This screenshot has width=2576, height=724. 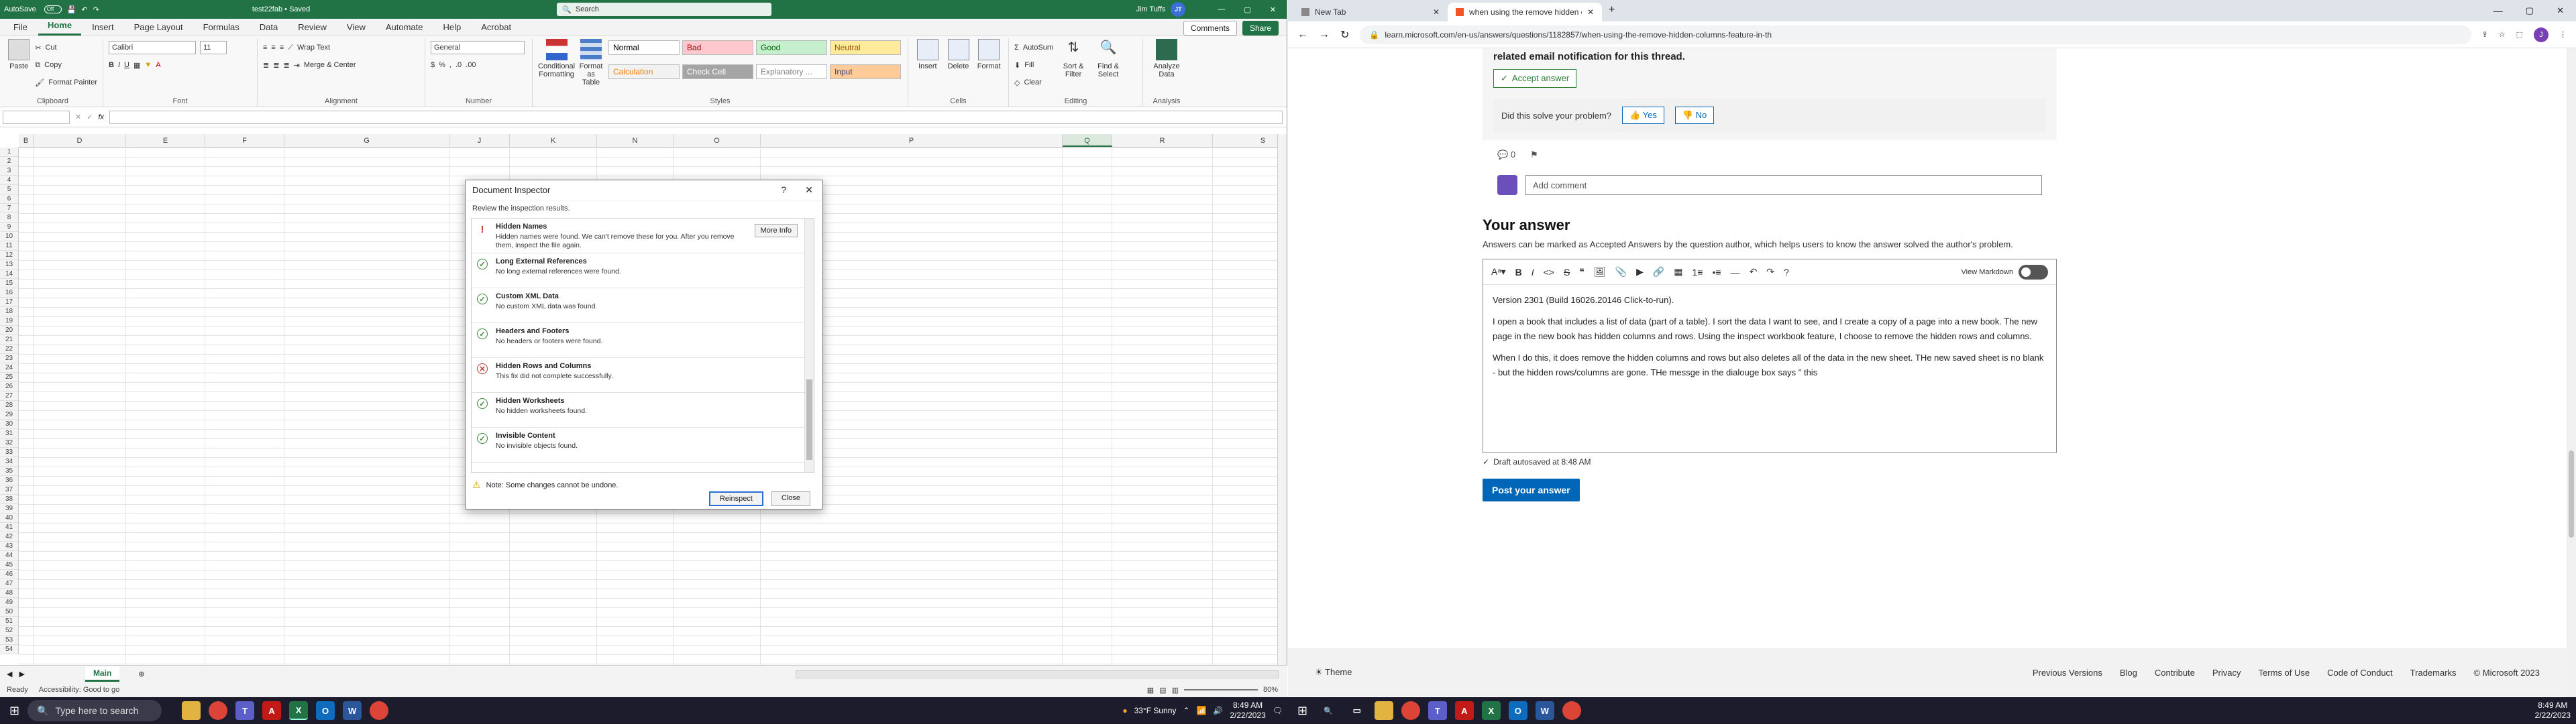 I want to click on footer-link: Previous Versions, so click(x=2067, y=673).